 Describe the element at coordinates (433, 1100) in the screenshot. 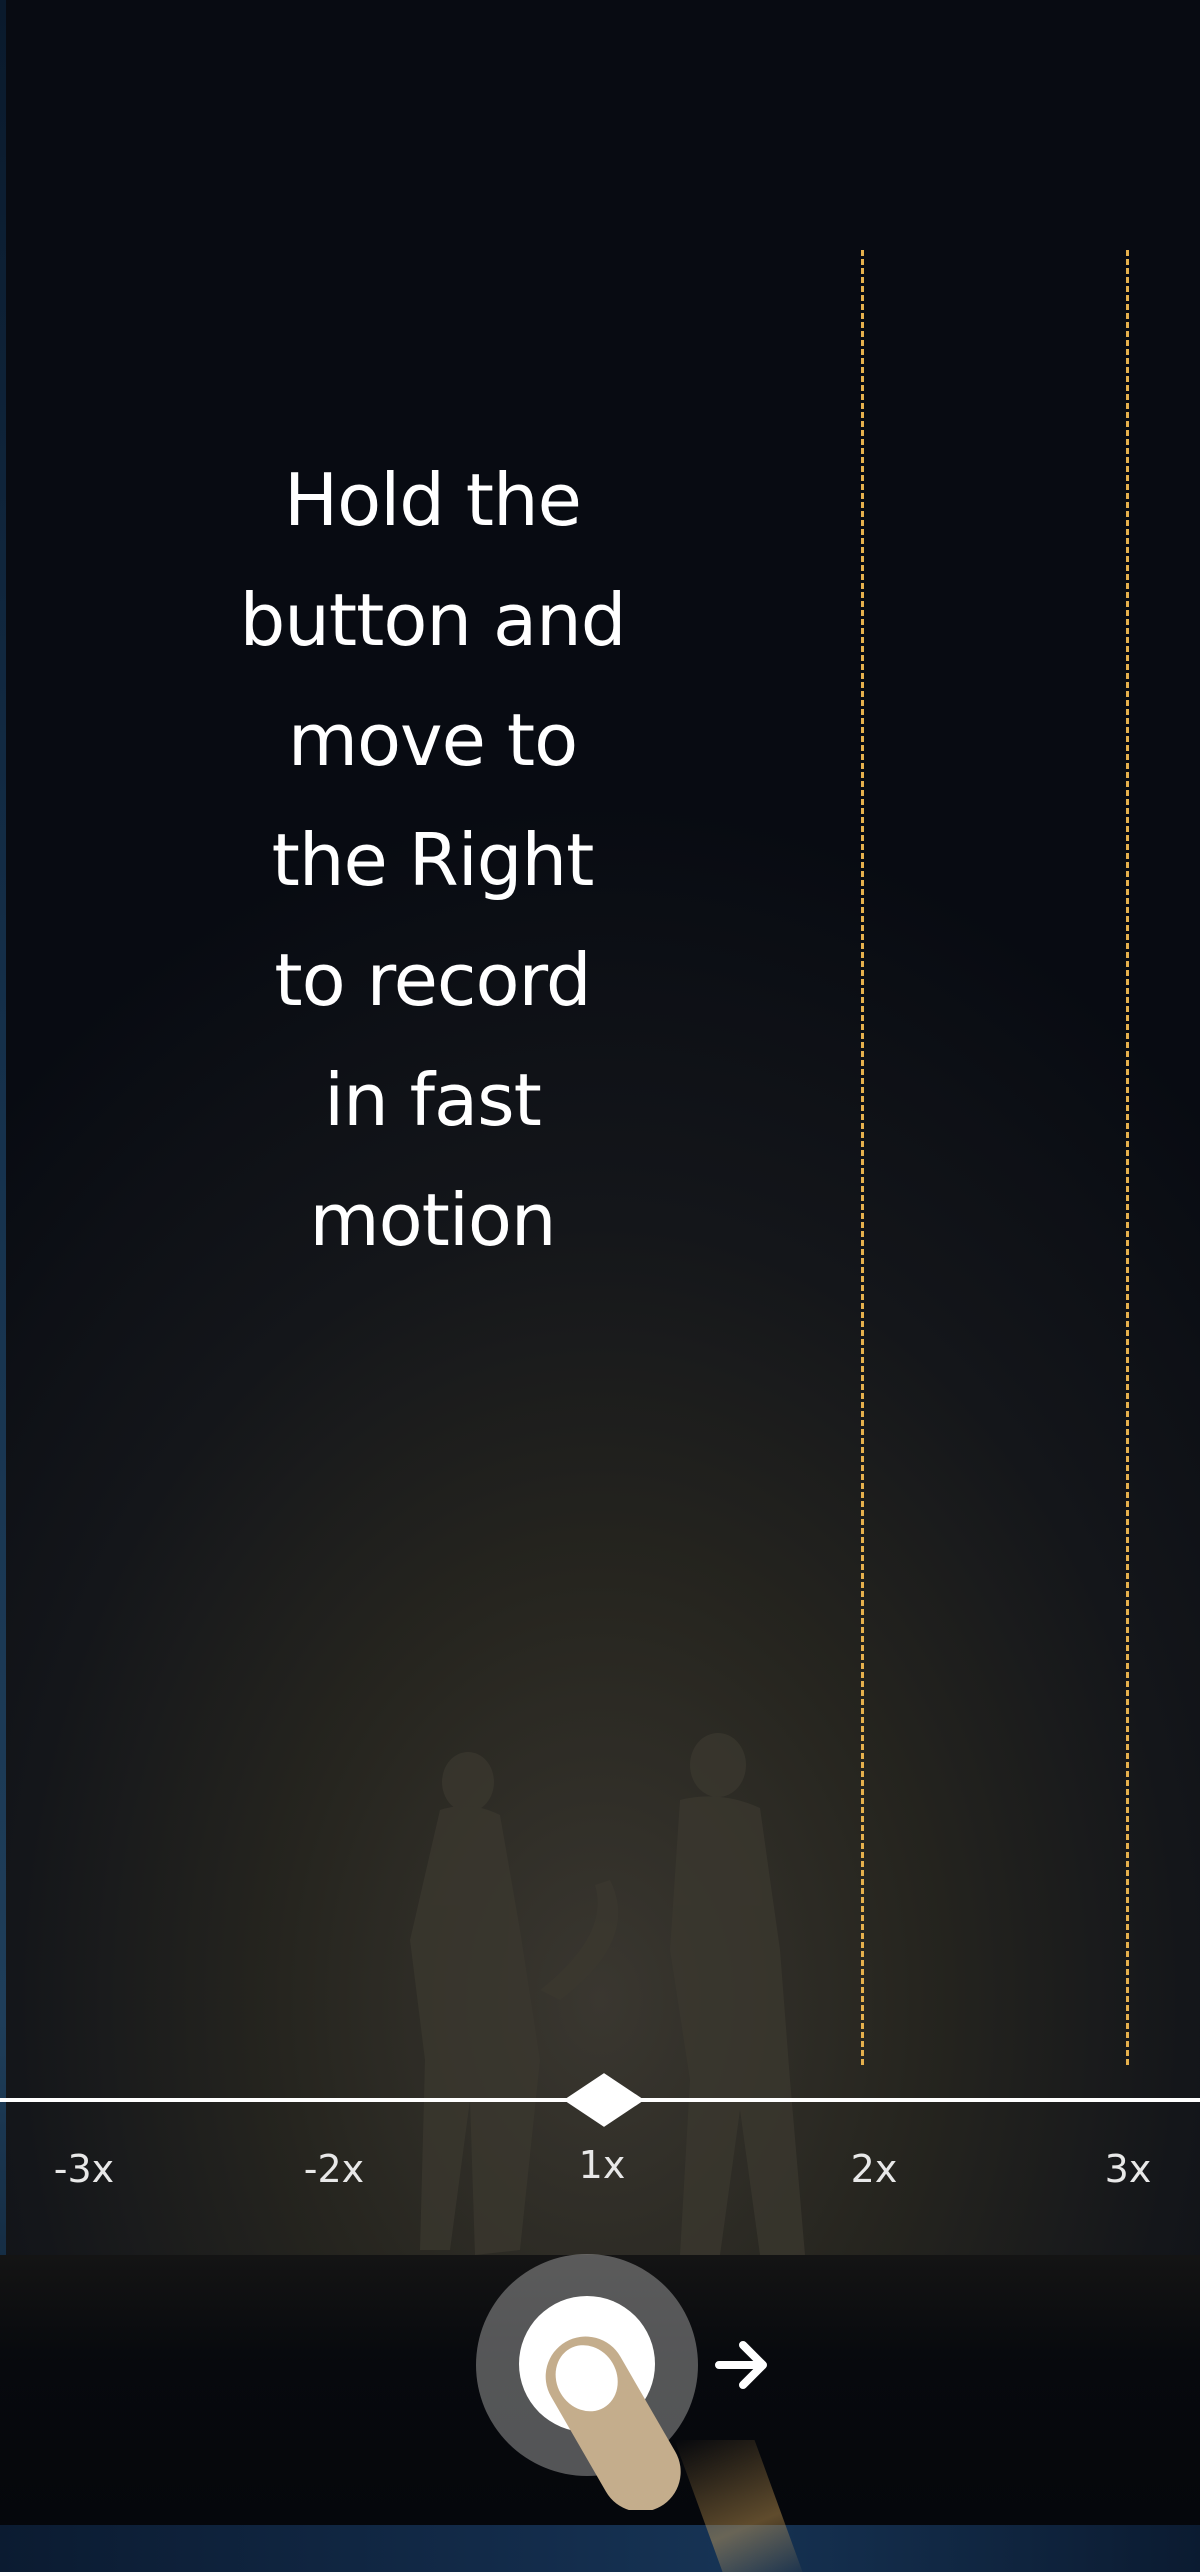

I see `instruction-line: in fast` at that location.